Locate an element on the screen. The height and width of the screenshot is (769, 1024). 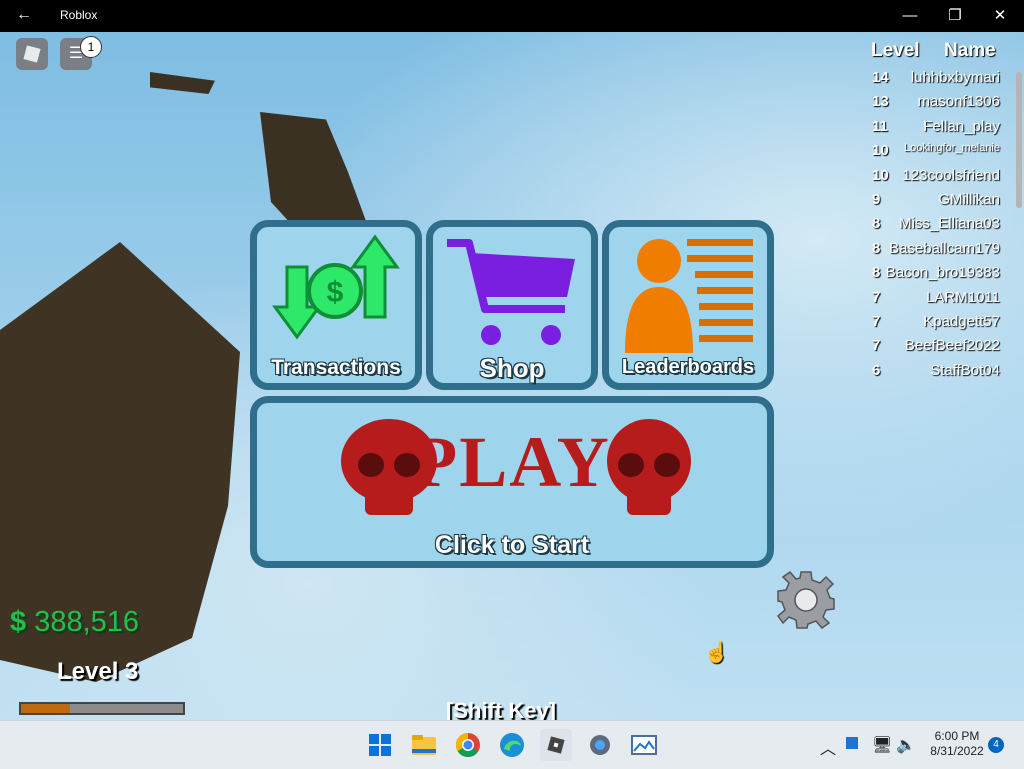
row-level: 6 is located at coordinates (876, 370).